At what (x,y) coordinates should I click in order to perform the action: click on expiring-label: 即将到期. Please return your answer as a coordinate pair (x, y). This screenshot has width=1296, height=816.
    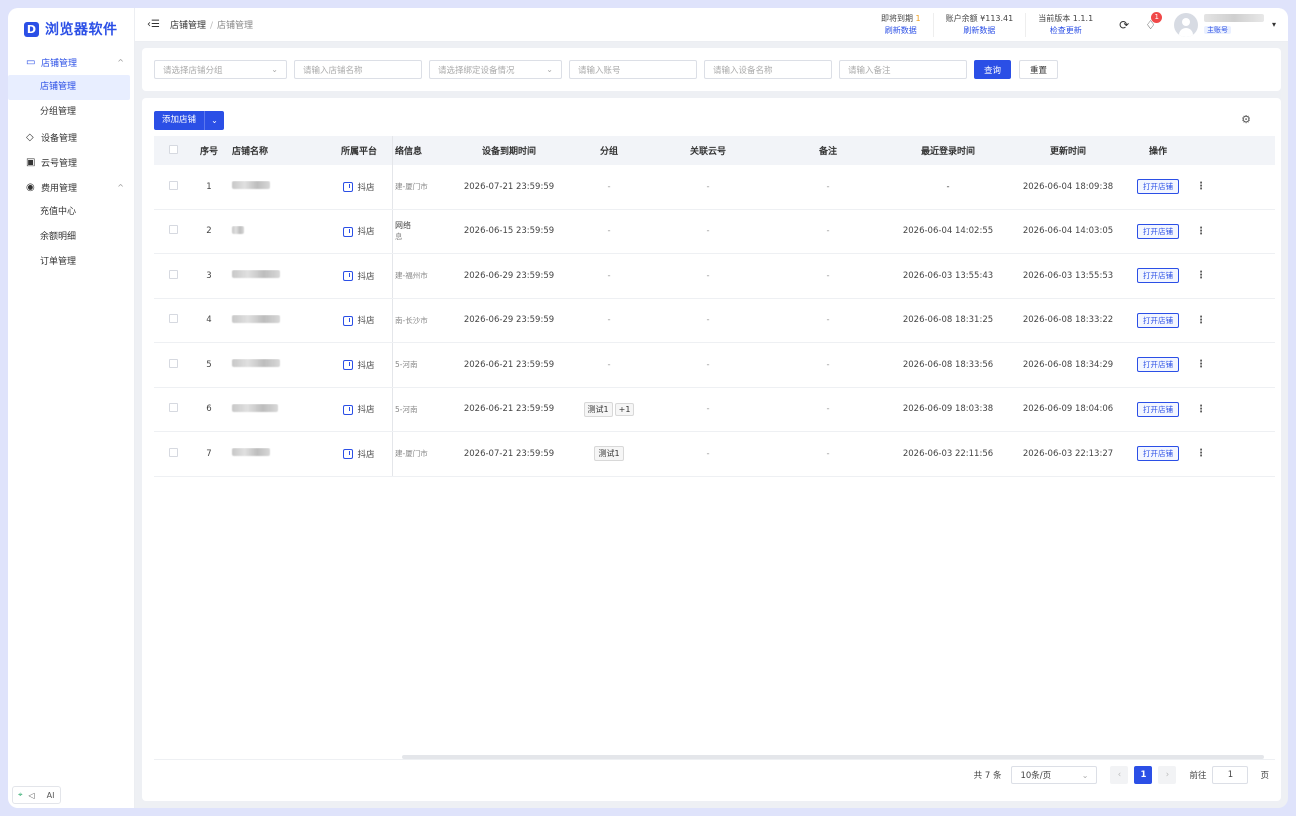
    Looking at the image, I should click on (896, 18).